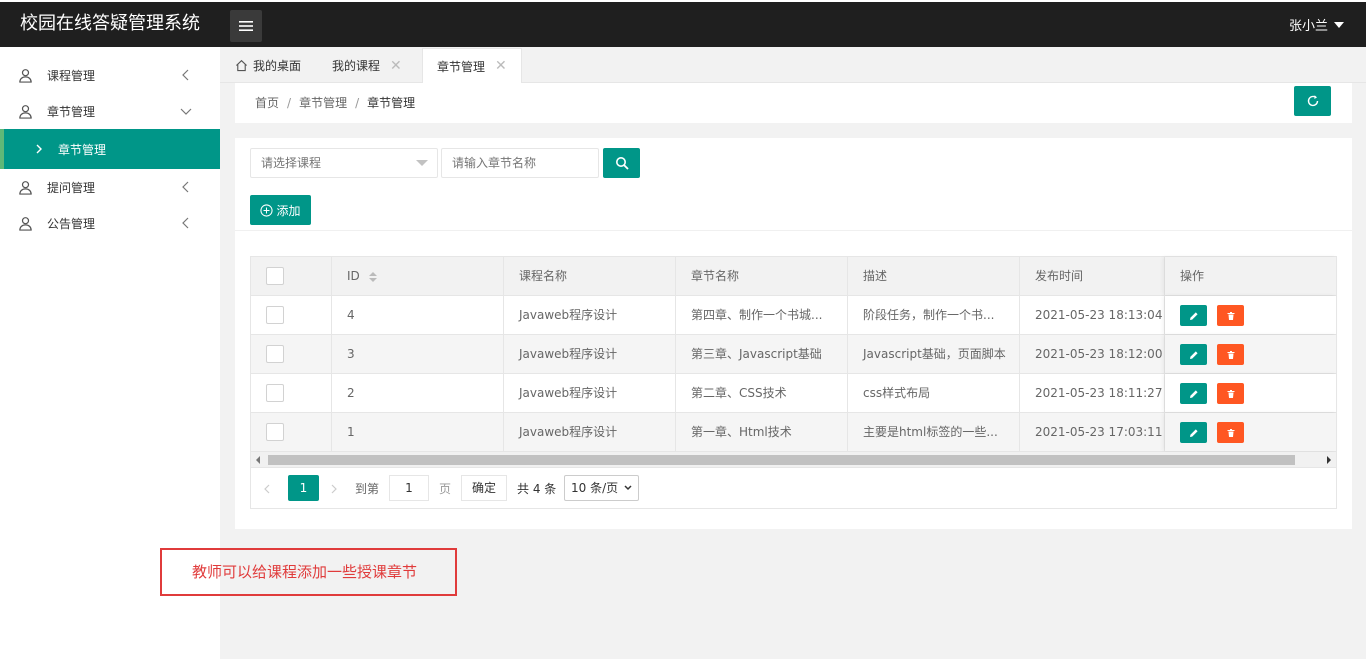  I want to click on goto-label: 到第, so click(367, 489).